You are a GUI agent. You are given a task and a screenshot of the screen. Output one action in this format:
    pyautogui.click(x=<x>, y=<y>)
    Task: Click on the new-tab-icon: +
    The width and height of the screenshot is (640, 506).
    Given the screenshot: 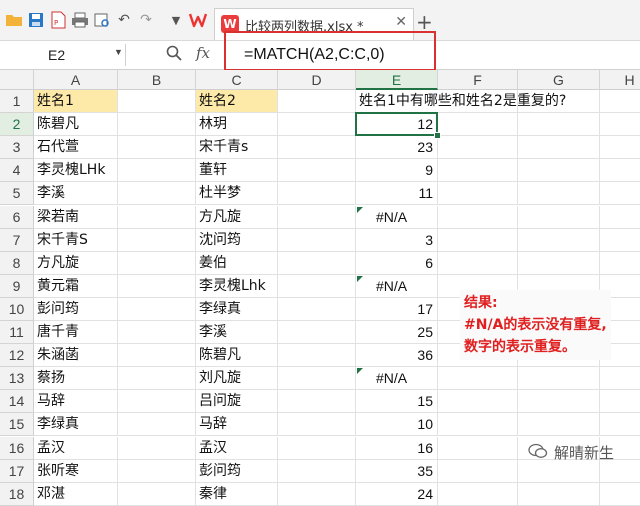 What is the action you would take?
    pyautogui.click(x=424, y=22)
    